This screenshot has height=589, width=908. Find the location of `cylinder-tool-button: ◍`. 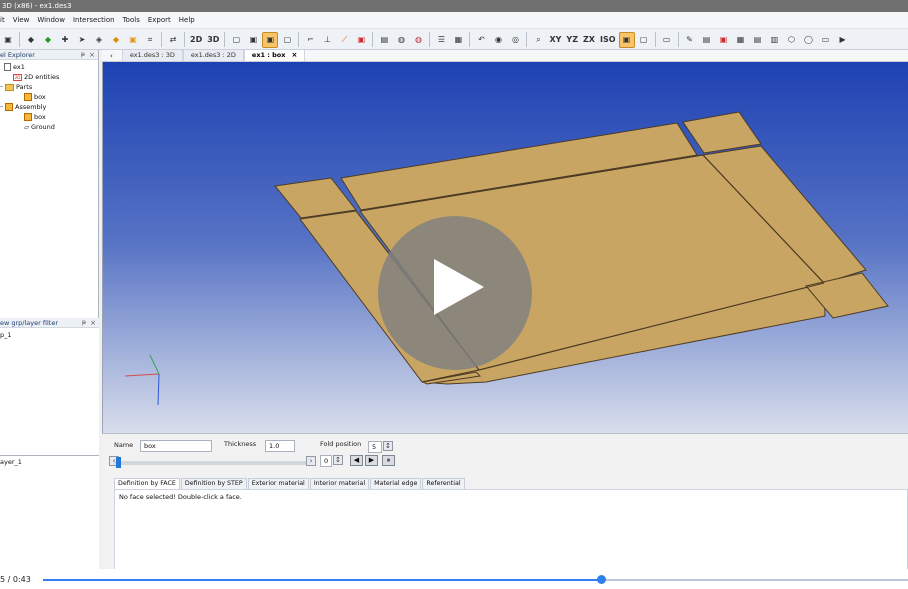

cylinder-tool-button: ◍ is located at coordinates (401, 40).